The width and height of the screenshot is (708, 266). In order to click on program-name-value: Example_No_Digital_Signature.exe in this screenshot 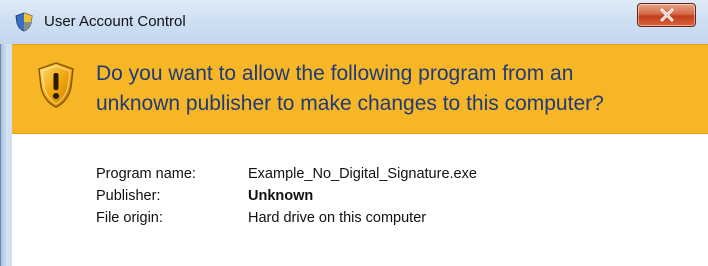, I will do `click(362, 174)`.